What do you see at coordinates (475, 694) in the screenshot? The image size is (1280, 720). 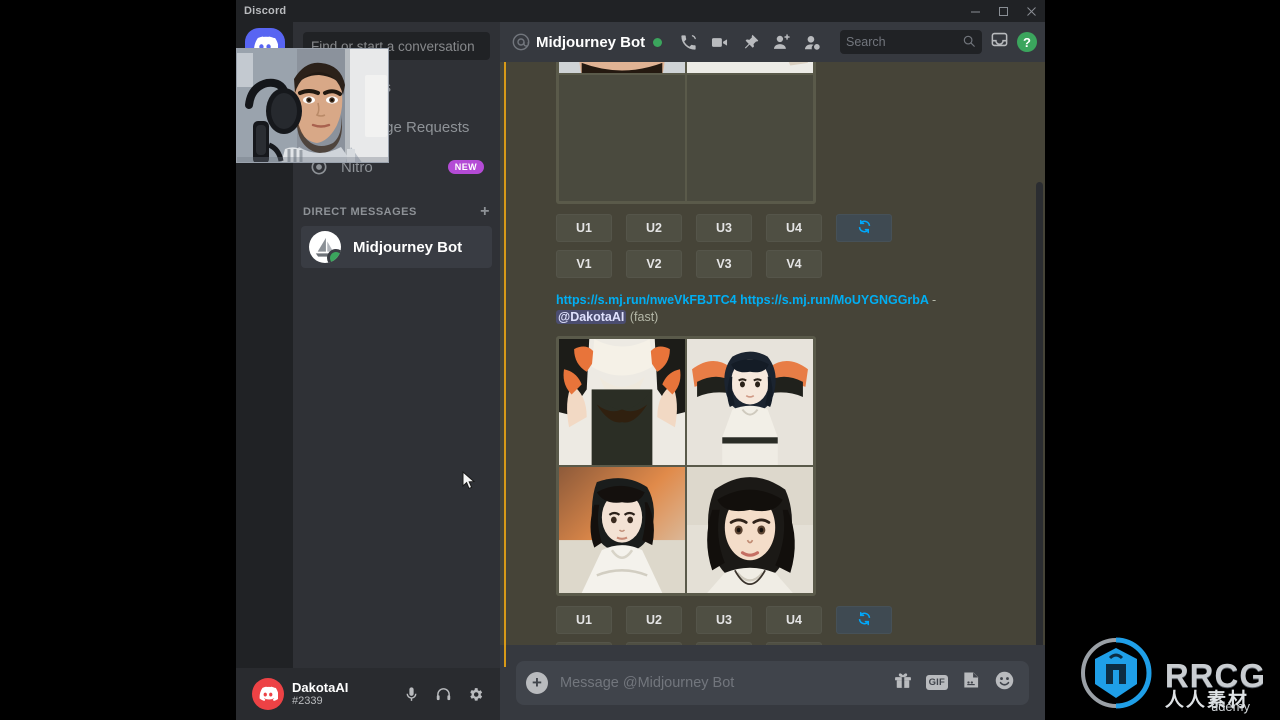 I see `gear-icon` at bounding box center [475, 694].